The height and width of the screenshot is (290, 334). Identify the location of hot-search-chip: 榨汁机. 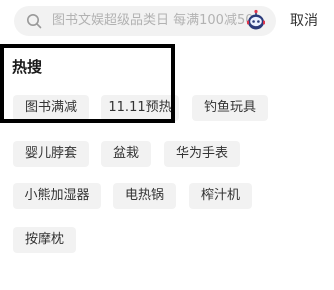
(220, 196).